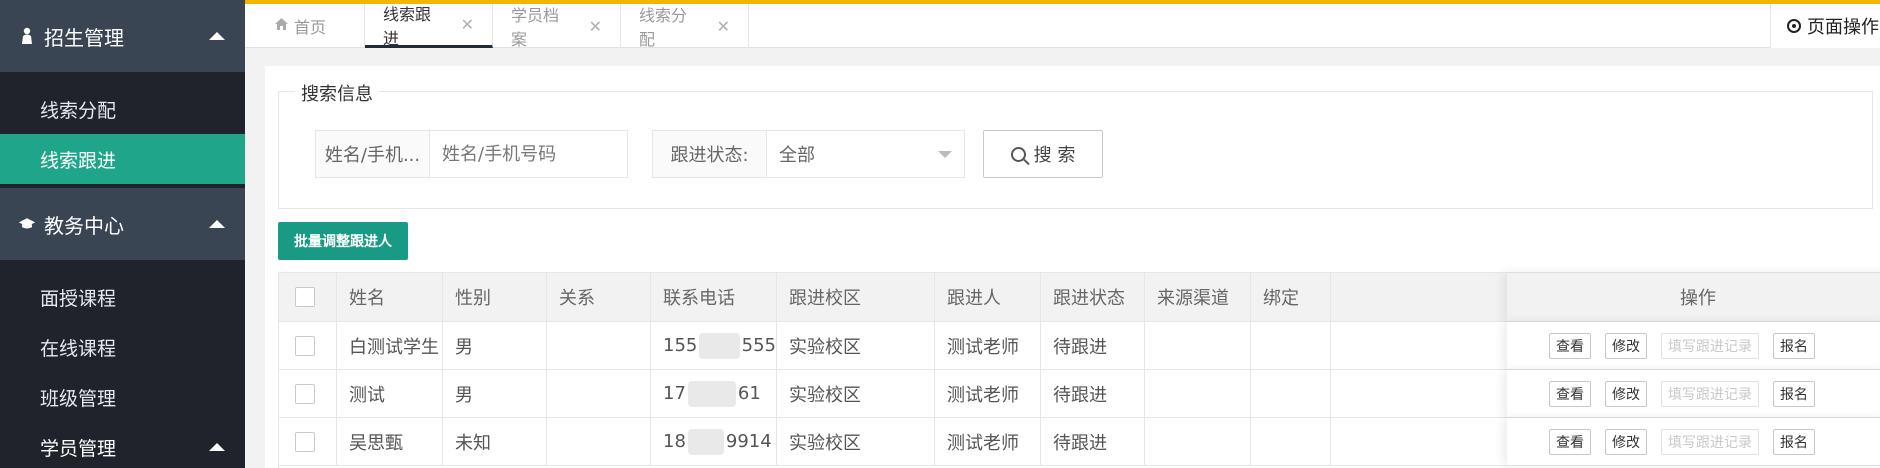 The image size is (1880, 468). I want to click on col-status: 跟进状态, so click(1093, 297).